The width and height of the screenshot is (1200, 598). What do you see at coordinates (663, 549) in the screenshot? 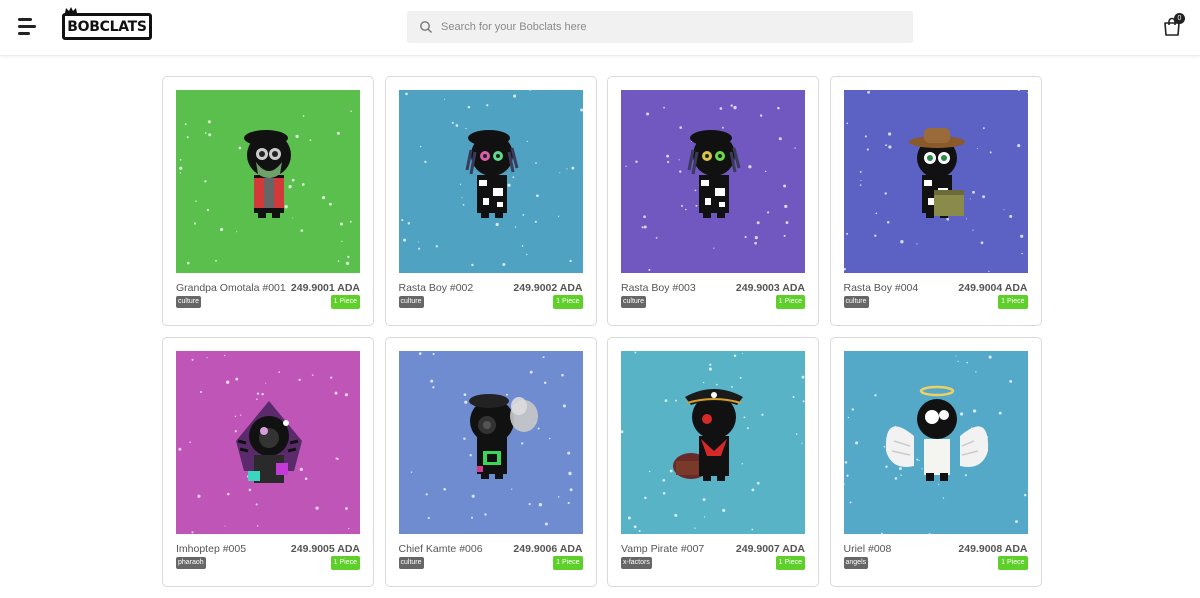
I see `product-name: Vamp Pirate #007` at bounding box center [663, 549].